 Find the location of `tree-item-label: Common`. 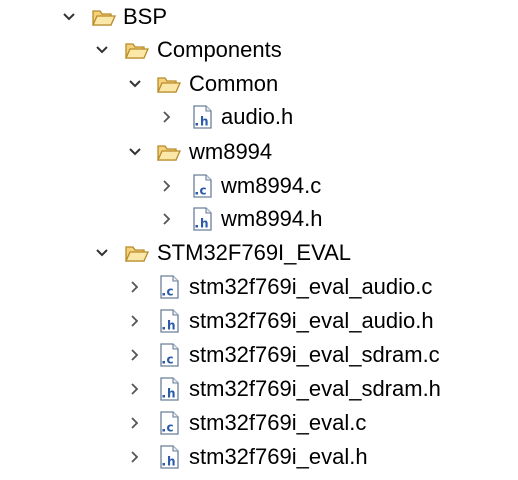

tree-item-label: Common is located at coordinates (234, 83).